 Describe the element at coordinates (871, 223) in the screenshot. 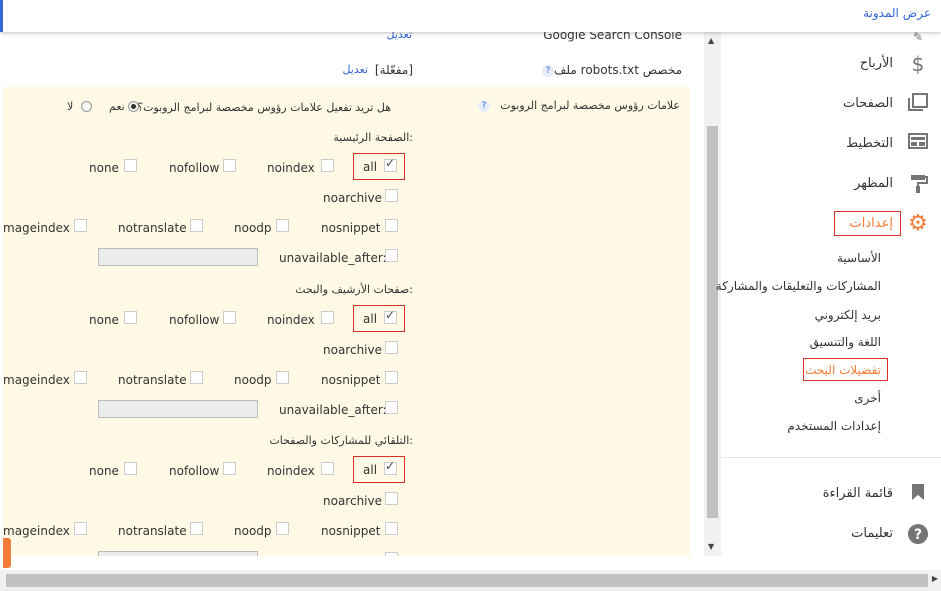

I see `sidebar-item-settings: إعدادات` at that location.